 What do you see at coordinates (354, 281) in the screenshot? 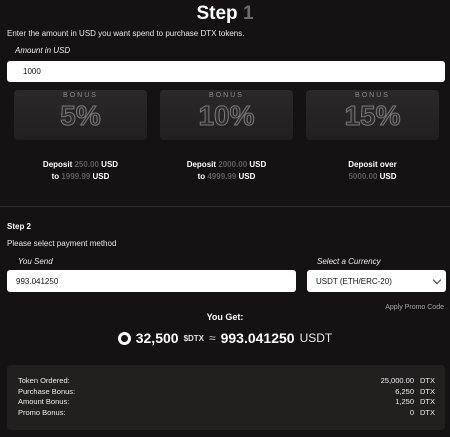
I see `currency-selected-value: USDT (ETH/ERC-20)` at bounding box center [354, 281].